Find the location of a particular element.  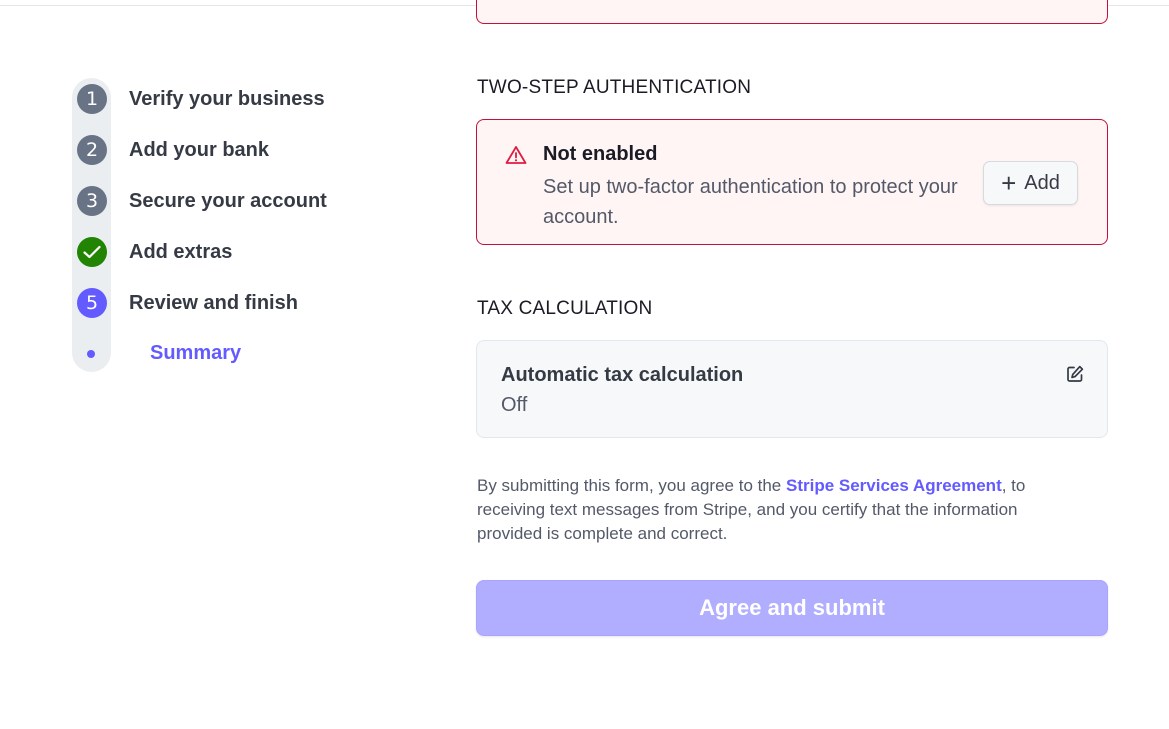

previous-alert-card is located at coordinates (792, 12).